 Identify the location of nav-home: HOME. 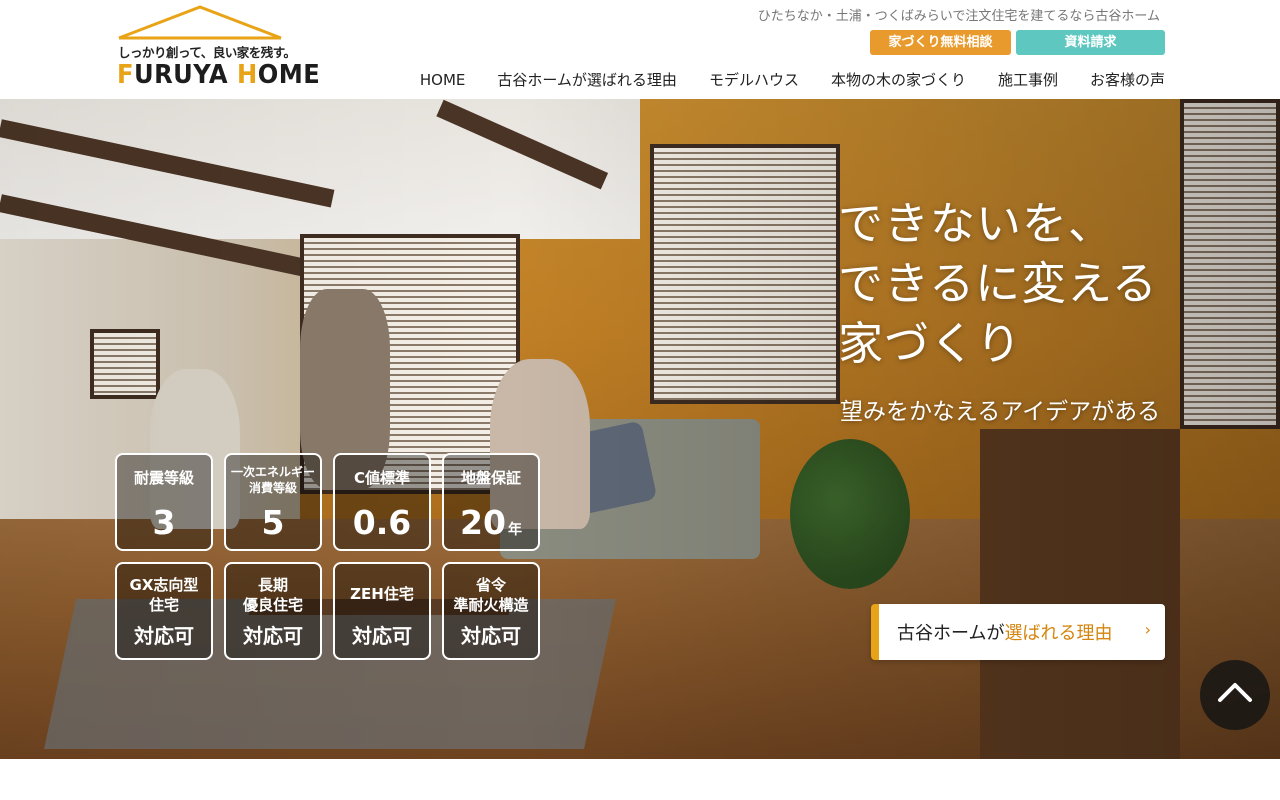
(443, 80).